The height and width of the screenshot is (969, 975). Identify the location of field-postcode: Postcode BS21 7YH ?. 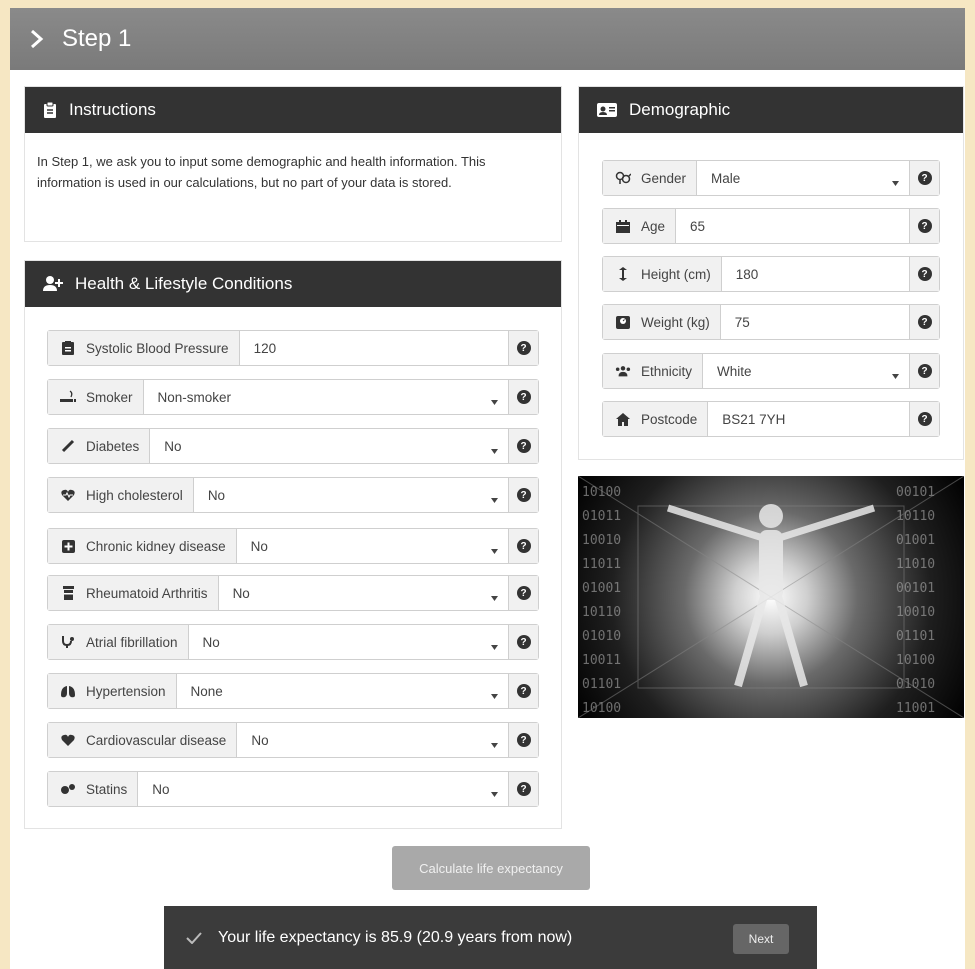
(771, 419).